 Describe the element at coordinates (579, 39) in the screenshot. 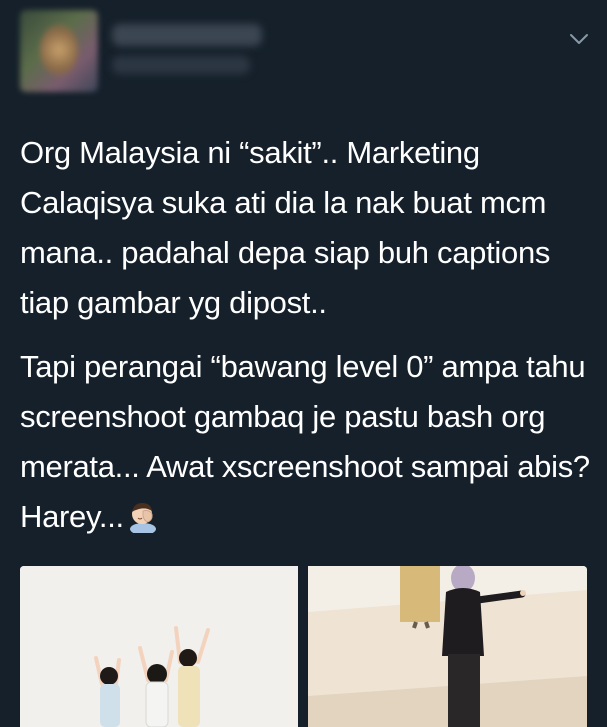

I see `chevron-down-icon` at that location.